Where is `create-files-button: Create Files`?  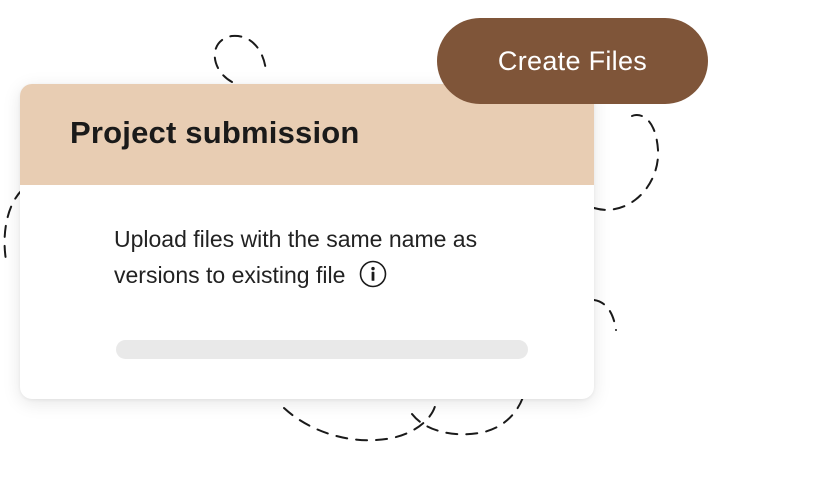
create-files-button: Create Files is located at coordinates (572, 61).